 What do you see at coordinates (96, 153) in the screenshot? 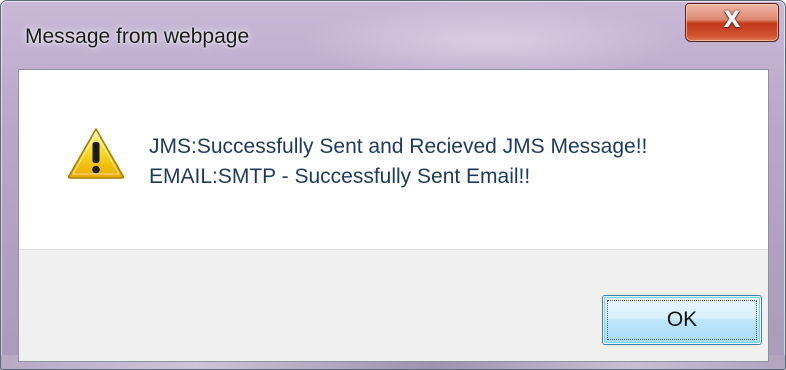
I see `warning-icon` at bounding box center [96, 153].